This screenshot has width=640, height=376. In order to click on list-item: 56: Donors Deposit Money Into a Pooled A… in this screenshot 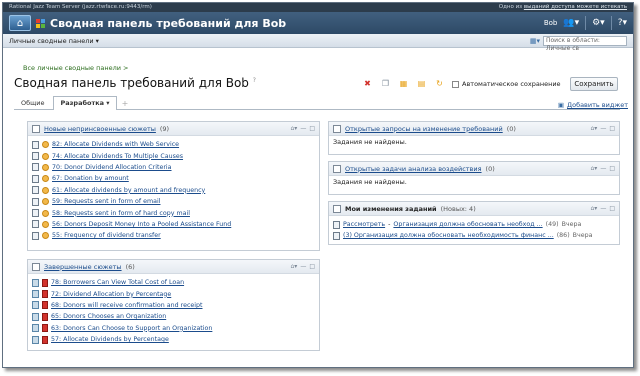, I will do `click(173, 224)`.